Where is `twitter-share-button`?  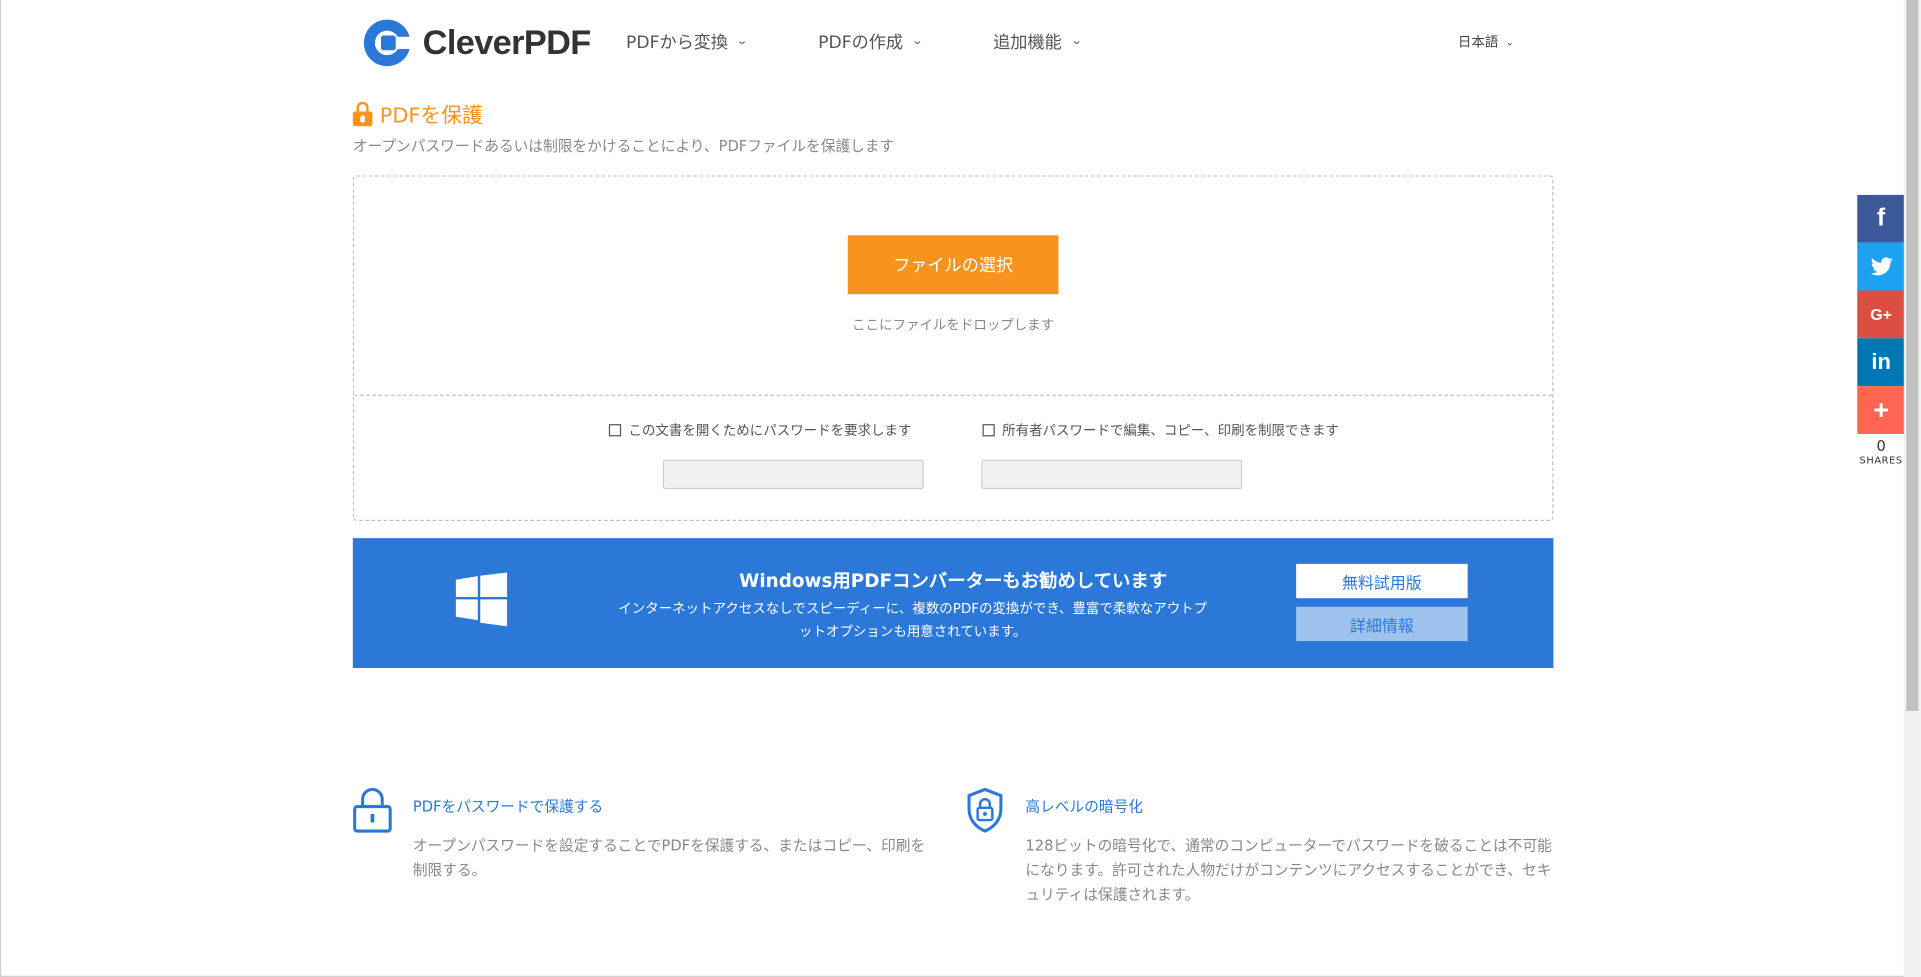 twitter-share-button is located at coordinates (1881, 266).